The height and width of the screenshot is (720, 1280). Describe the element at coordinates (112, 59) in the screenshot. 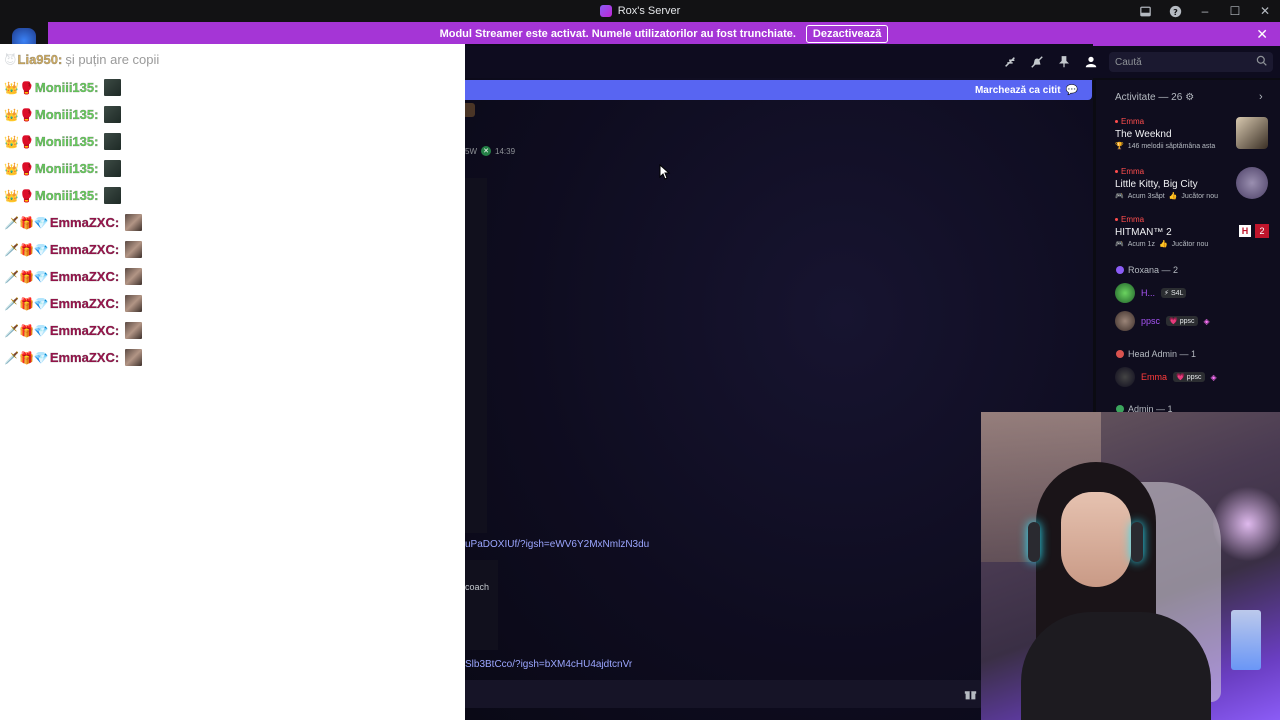

I see `chat-message: și puțin are copii` at that location.